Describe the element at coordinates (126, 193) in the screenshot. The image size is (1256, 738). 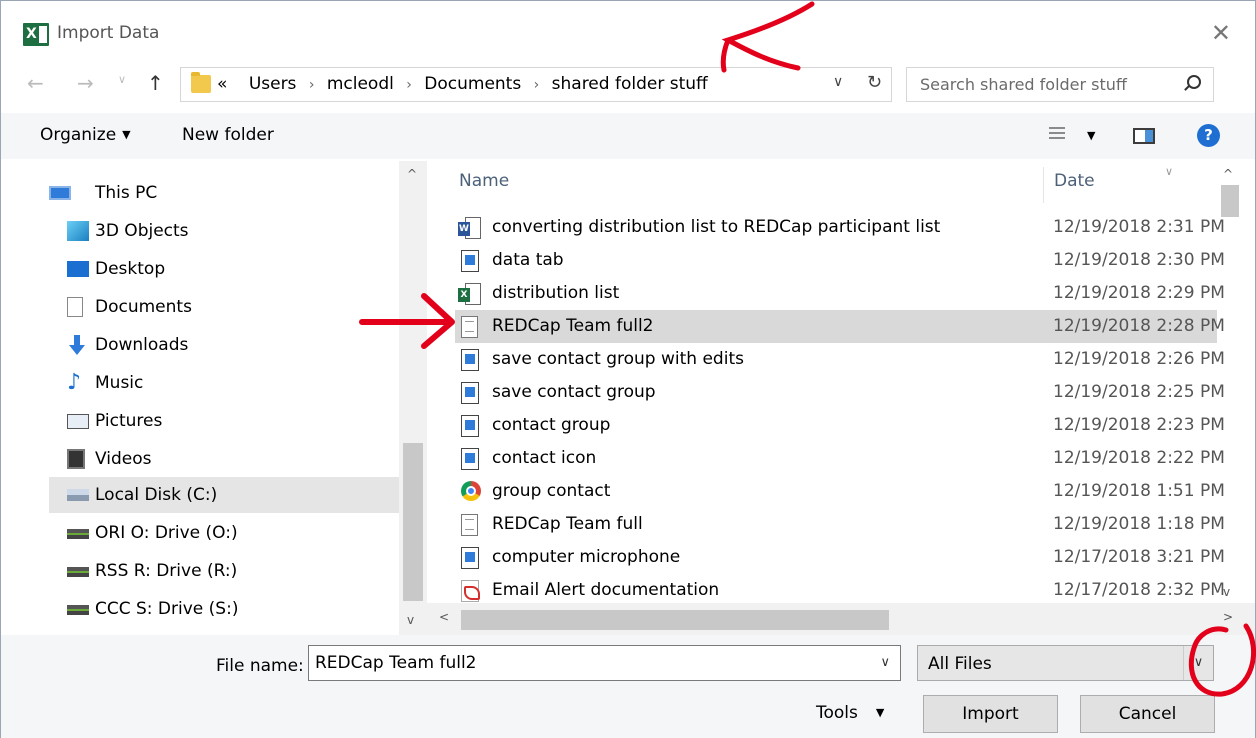
I see `nav-item-label: This PC` at that location.